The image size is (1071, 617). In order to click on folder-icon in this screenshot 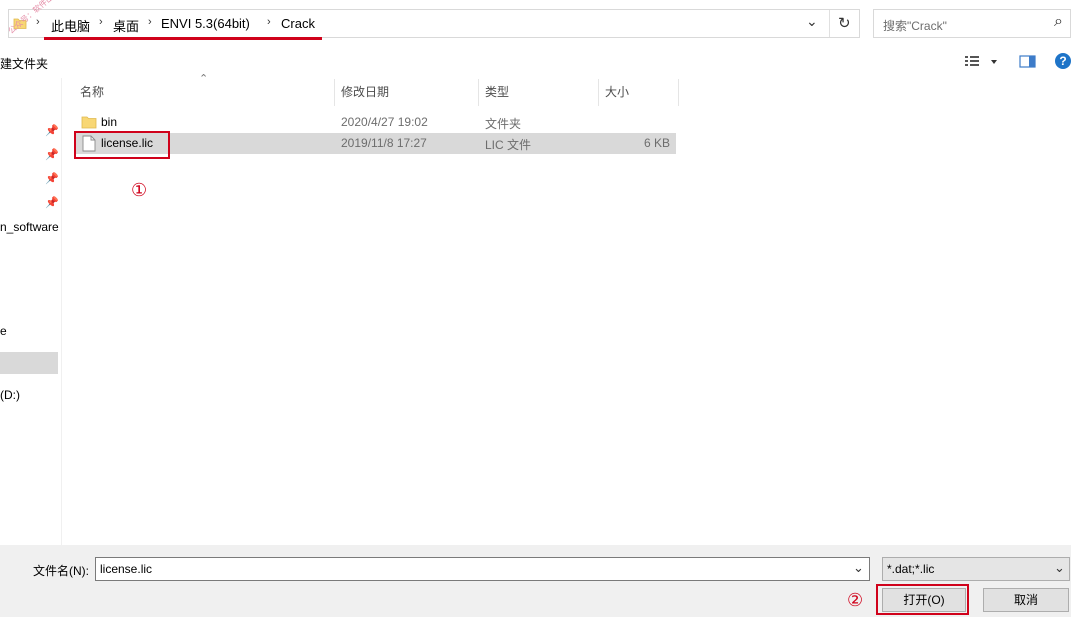, I will do `click(89, 122)`.